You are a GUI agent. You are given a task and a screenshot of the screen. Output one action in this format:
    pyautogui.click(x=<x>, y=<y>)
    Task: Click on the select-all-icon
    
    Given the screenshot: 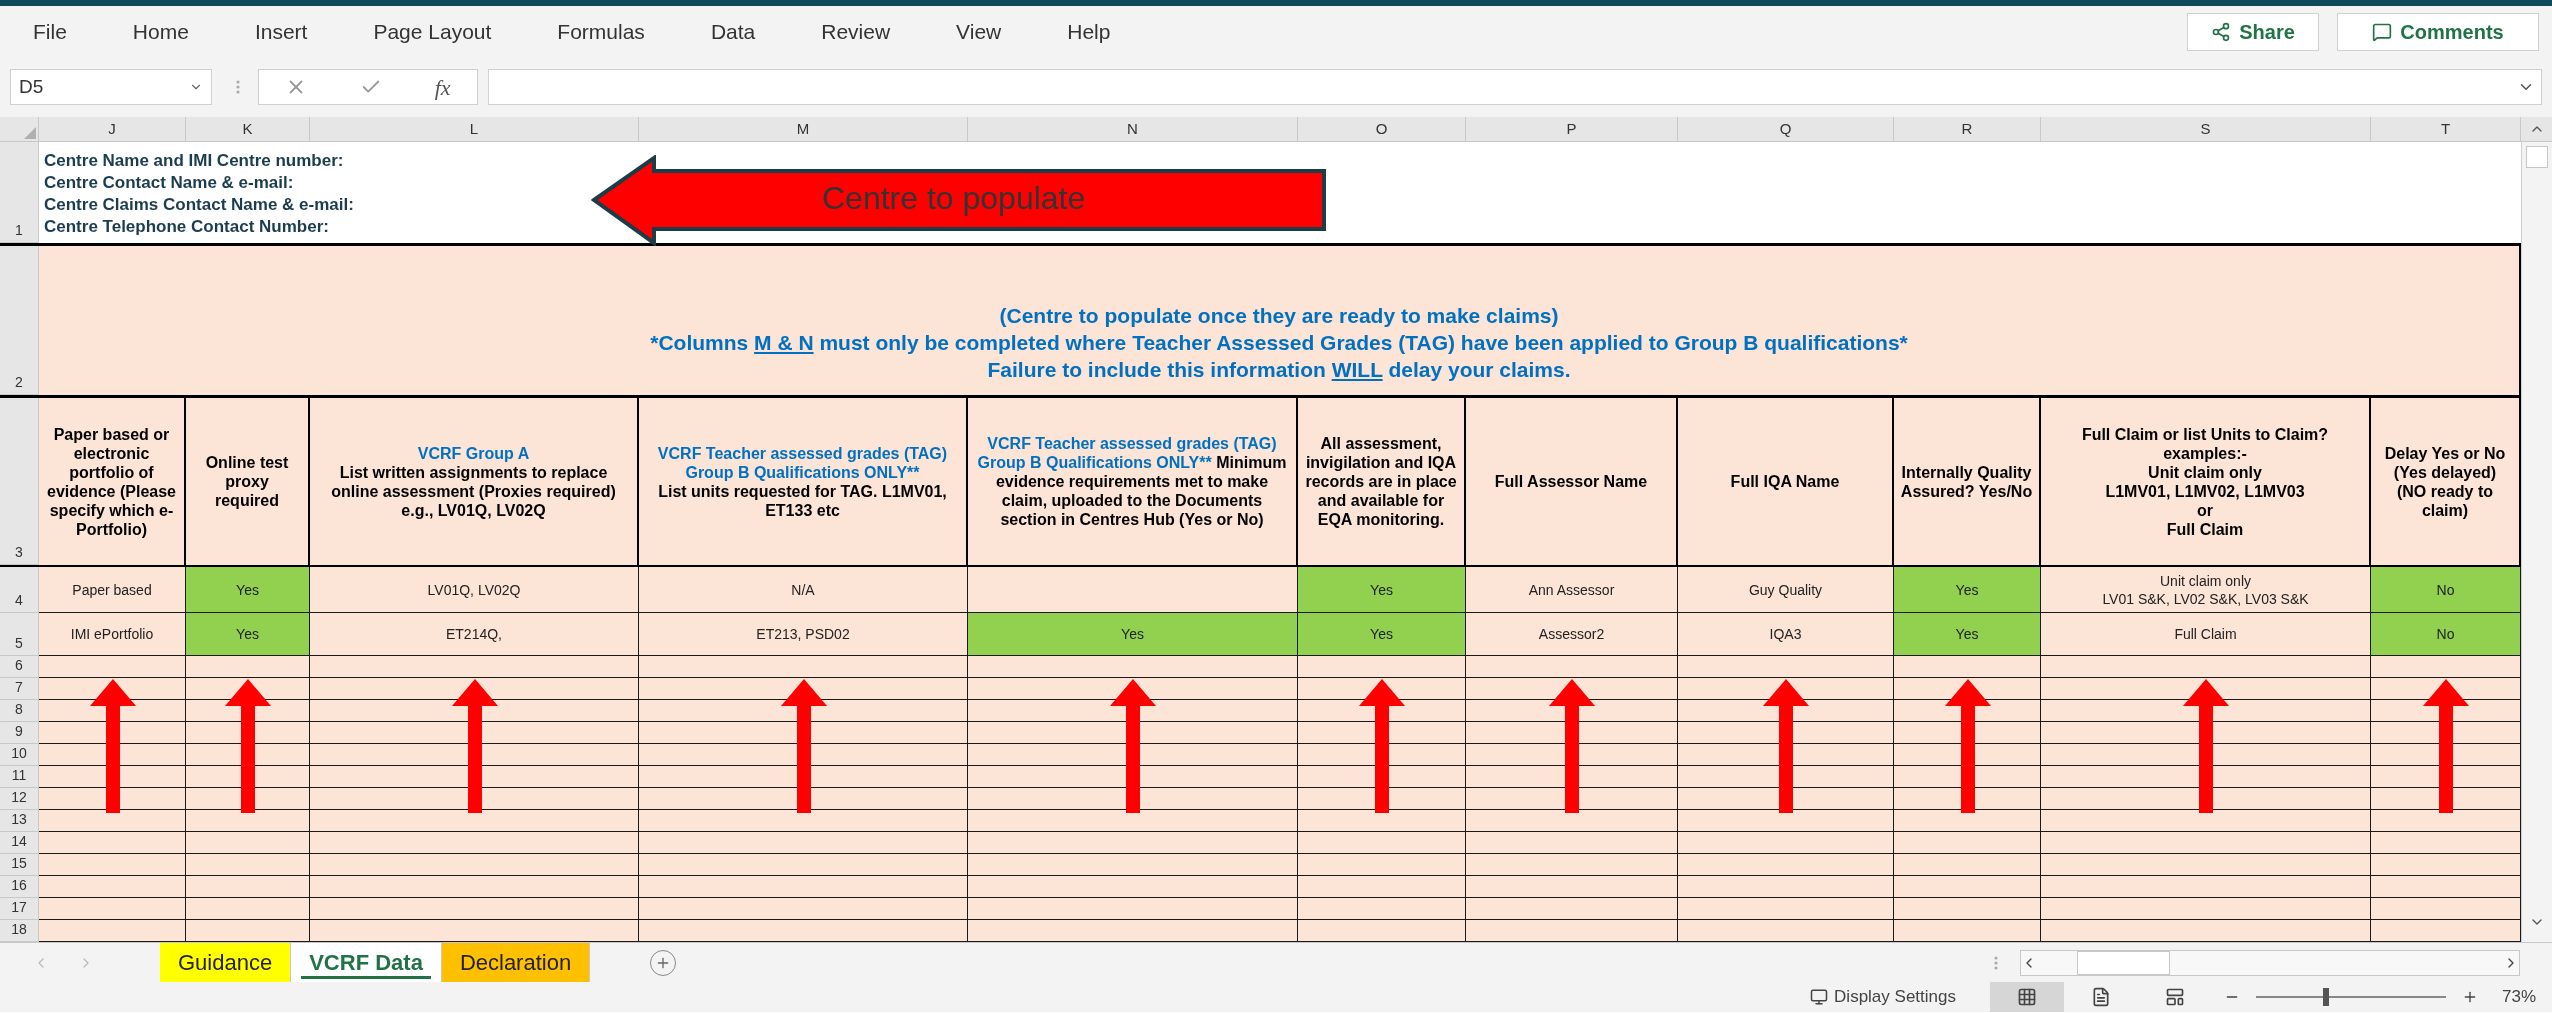 What is the action you would take?
    pyautogui.click(x=30, y=133)
    